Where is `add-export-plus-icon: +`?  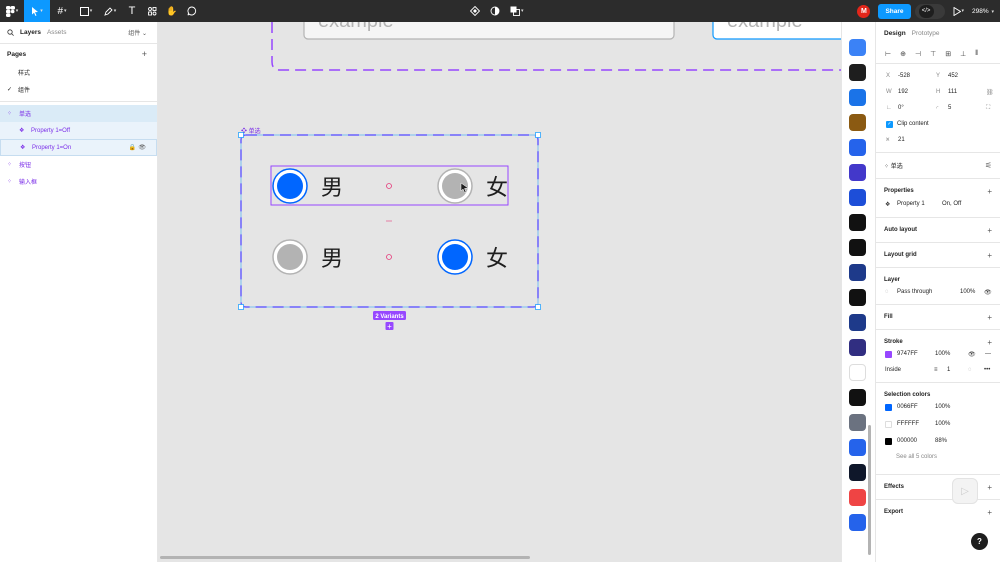
add-export-plus-icon: + is located at coordinates (989, 512).